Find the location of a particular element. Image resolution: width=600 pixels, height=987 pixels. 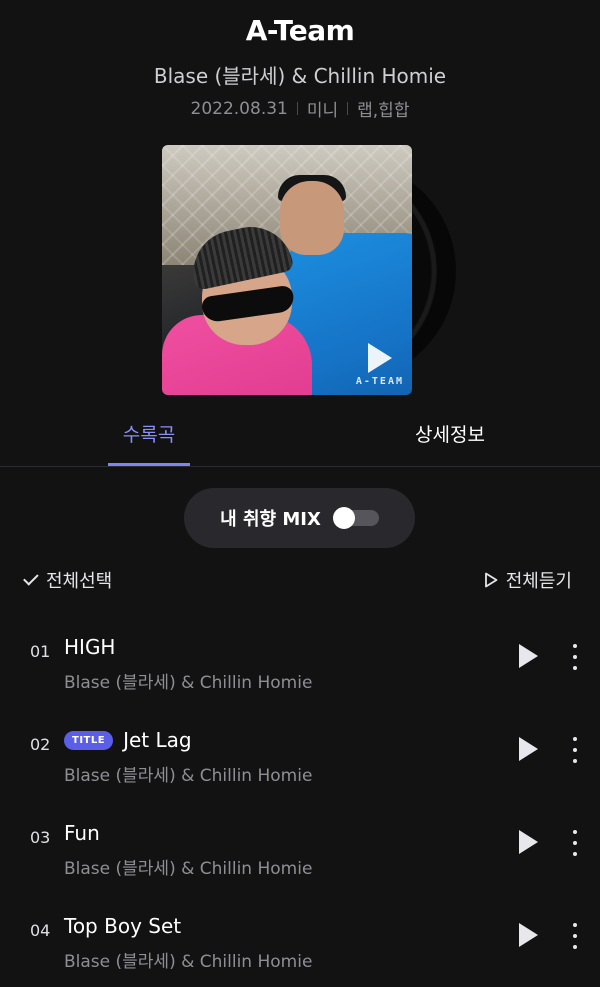

track-title-row: HIGH is located at coordinates (89, 647).